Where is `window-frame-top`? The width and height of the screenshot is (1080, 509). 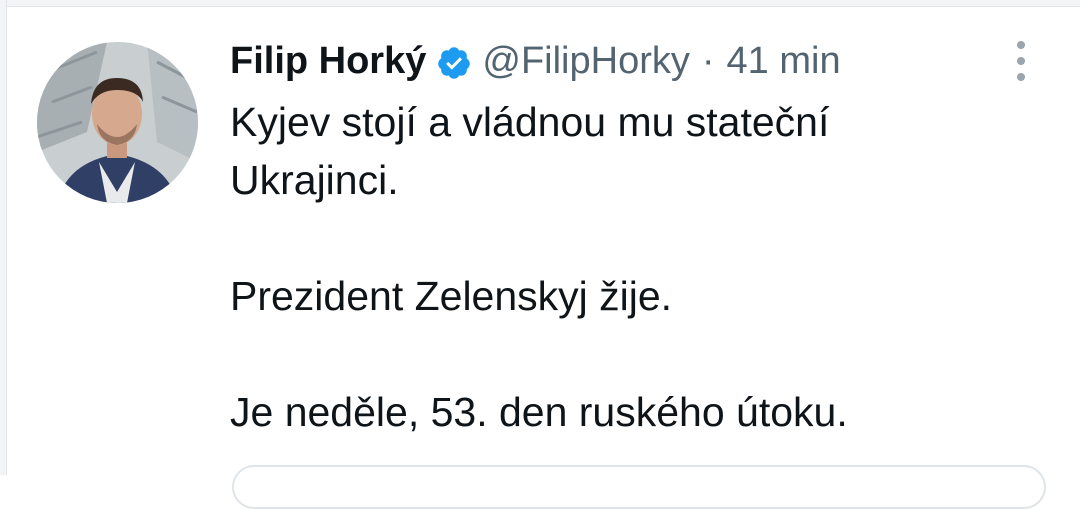
window-frame-top is located at coordinates (540, 3).